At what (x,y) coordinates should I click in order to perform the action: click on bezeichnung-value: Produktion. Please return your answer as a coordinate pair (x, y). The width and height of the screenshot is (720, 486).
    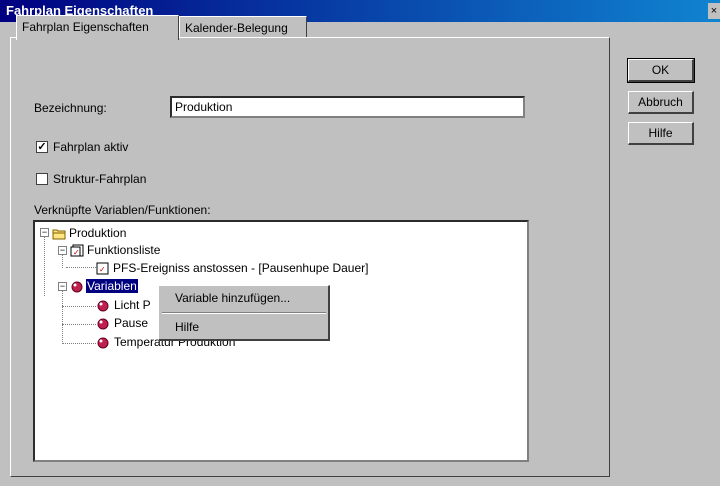
    Looking at the image, I should click on (204, 107).